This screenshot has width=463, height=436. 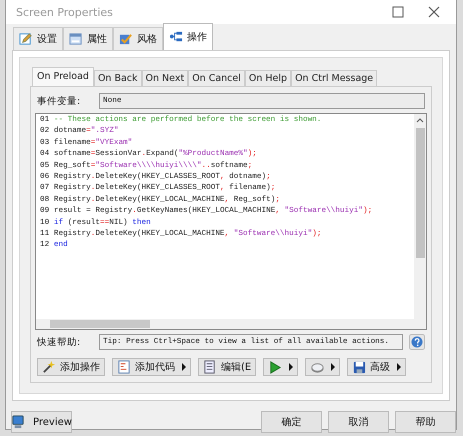 I want to click on tab: On Next, so click(x=165, y=78).